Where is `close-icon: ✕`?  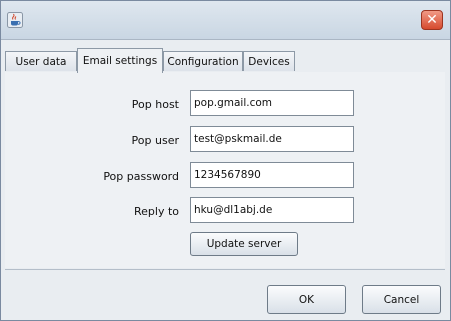
close-icon: ✕ is located at coordinates (432, 20).